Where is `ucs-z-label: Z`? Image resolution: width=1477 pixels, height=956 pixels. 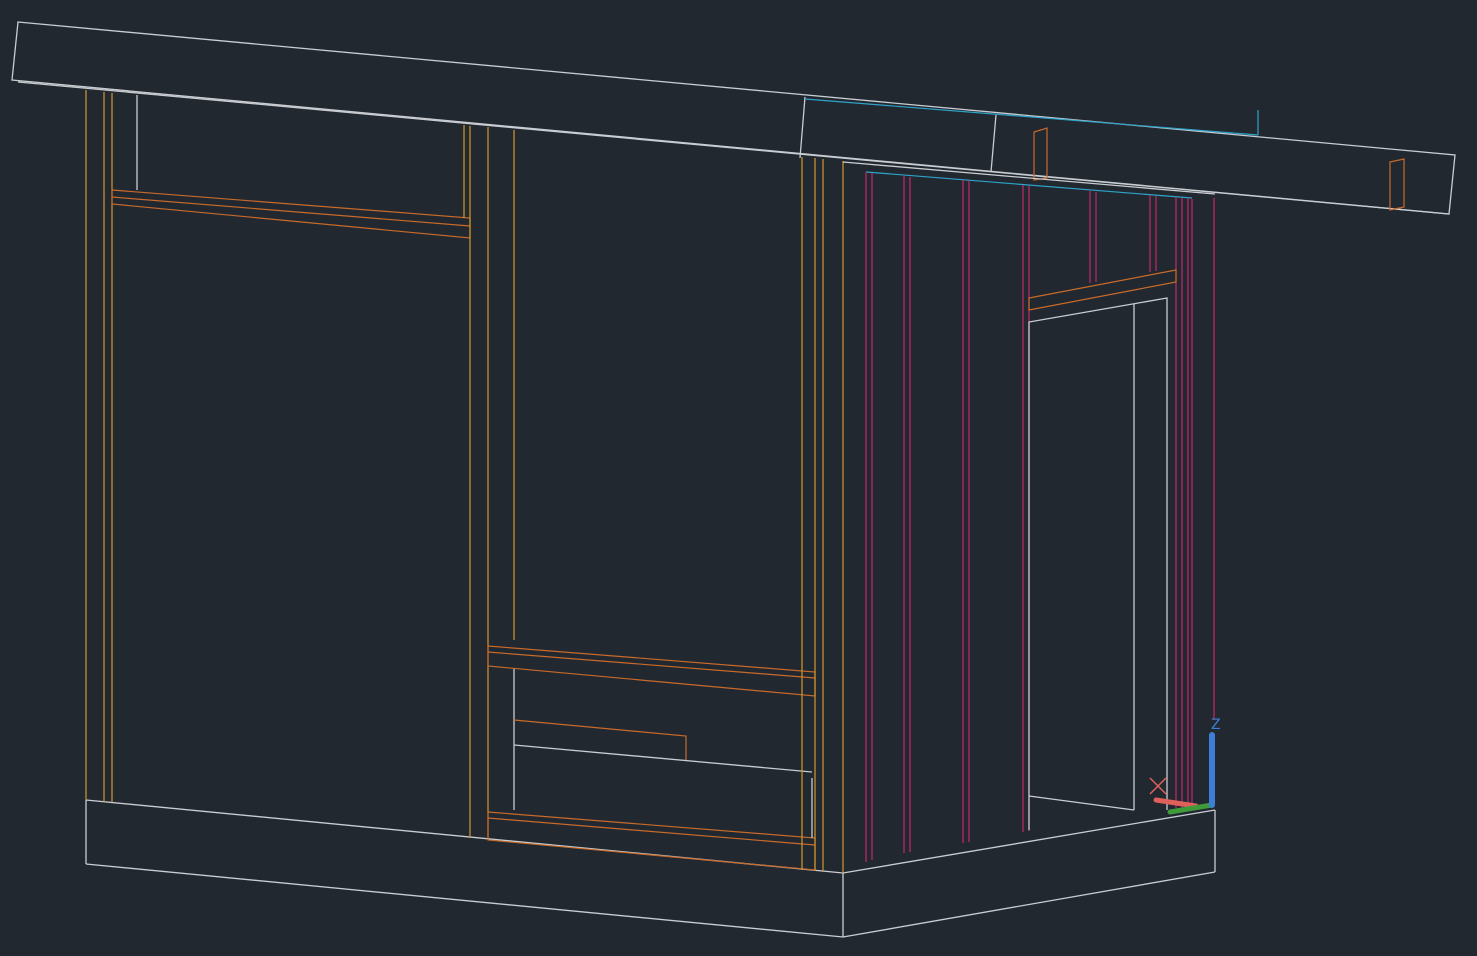
ucs-z-label: Z is located at coordinates (1216, 725).